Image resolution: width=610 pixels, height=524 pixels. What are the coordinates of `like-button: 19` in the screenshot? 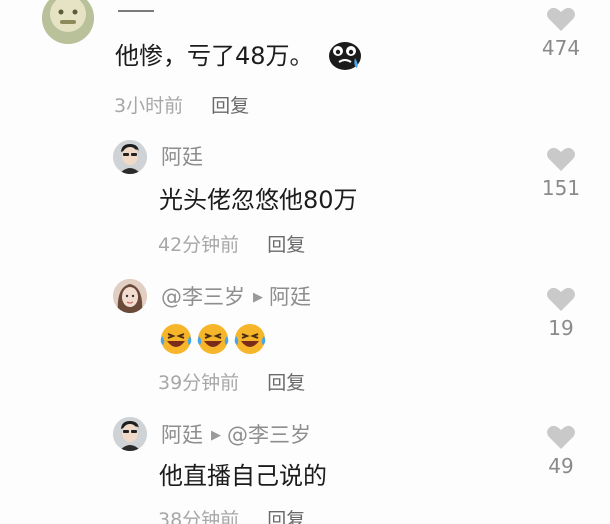 It's located at (561, 313).